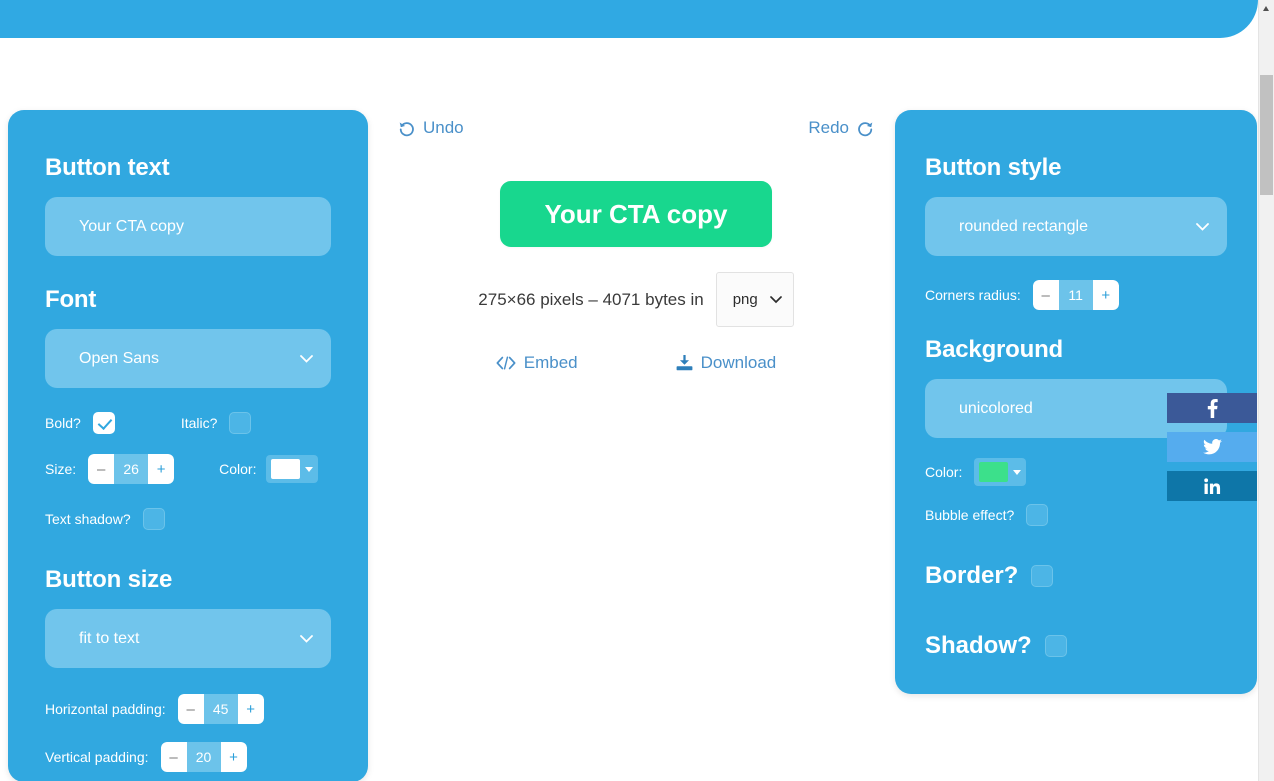 The image size is (1274, 781). Describe the element at coordinates (61, 469) in the screenshot. I see `size-label: Size:` at that location.